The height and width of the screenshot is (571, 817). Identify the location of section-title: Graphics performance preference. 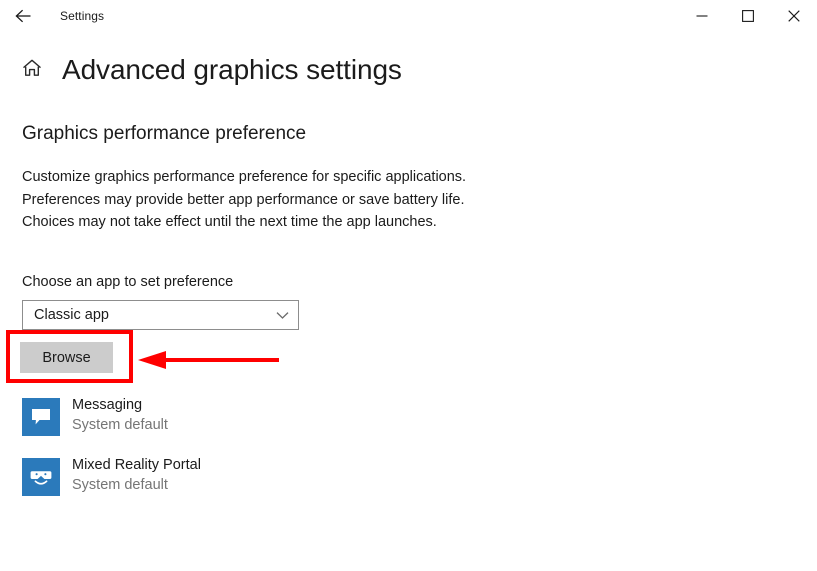
(164, 133).